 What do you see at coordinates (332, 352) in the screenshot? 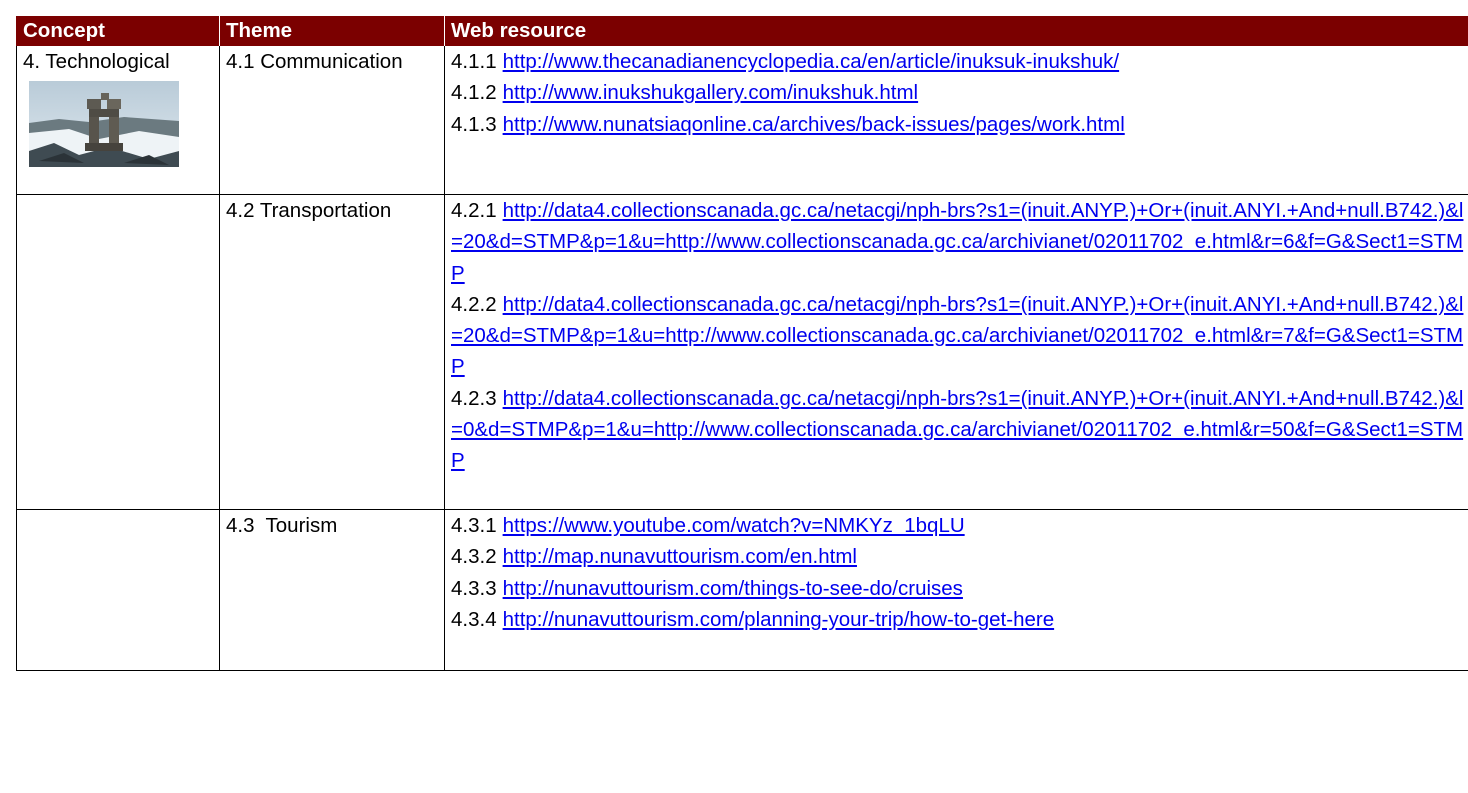
I see `theme-cell: 4.2 Transportation` at bounding box center [332, 352].